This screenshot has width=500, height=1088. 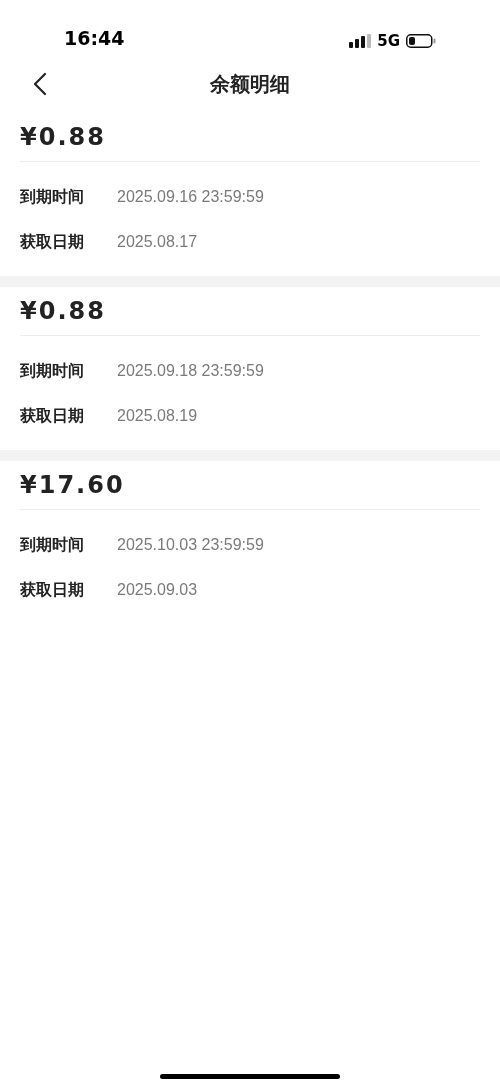 What do you see at coordinates (190, 370) in the screenshot?
I see `field-value: 2025.09.18 23:59:59` at bounding box center [190, 370].